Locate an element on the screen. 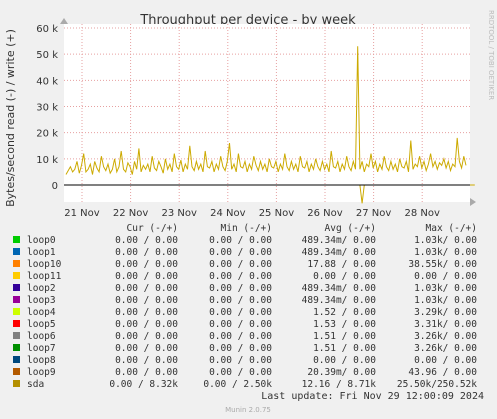 This screenshot has height=419, width=497. legend-name: loop5 is located at coordinates (41, 324).